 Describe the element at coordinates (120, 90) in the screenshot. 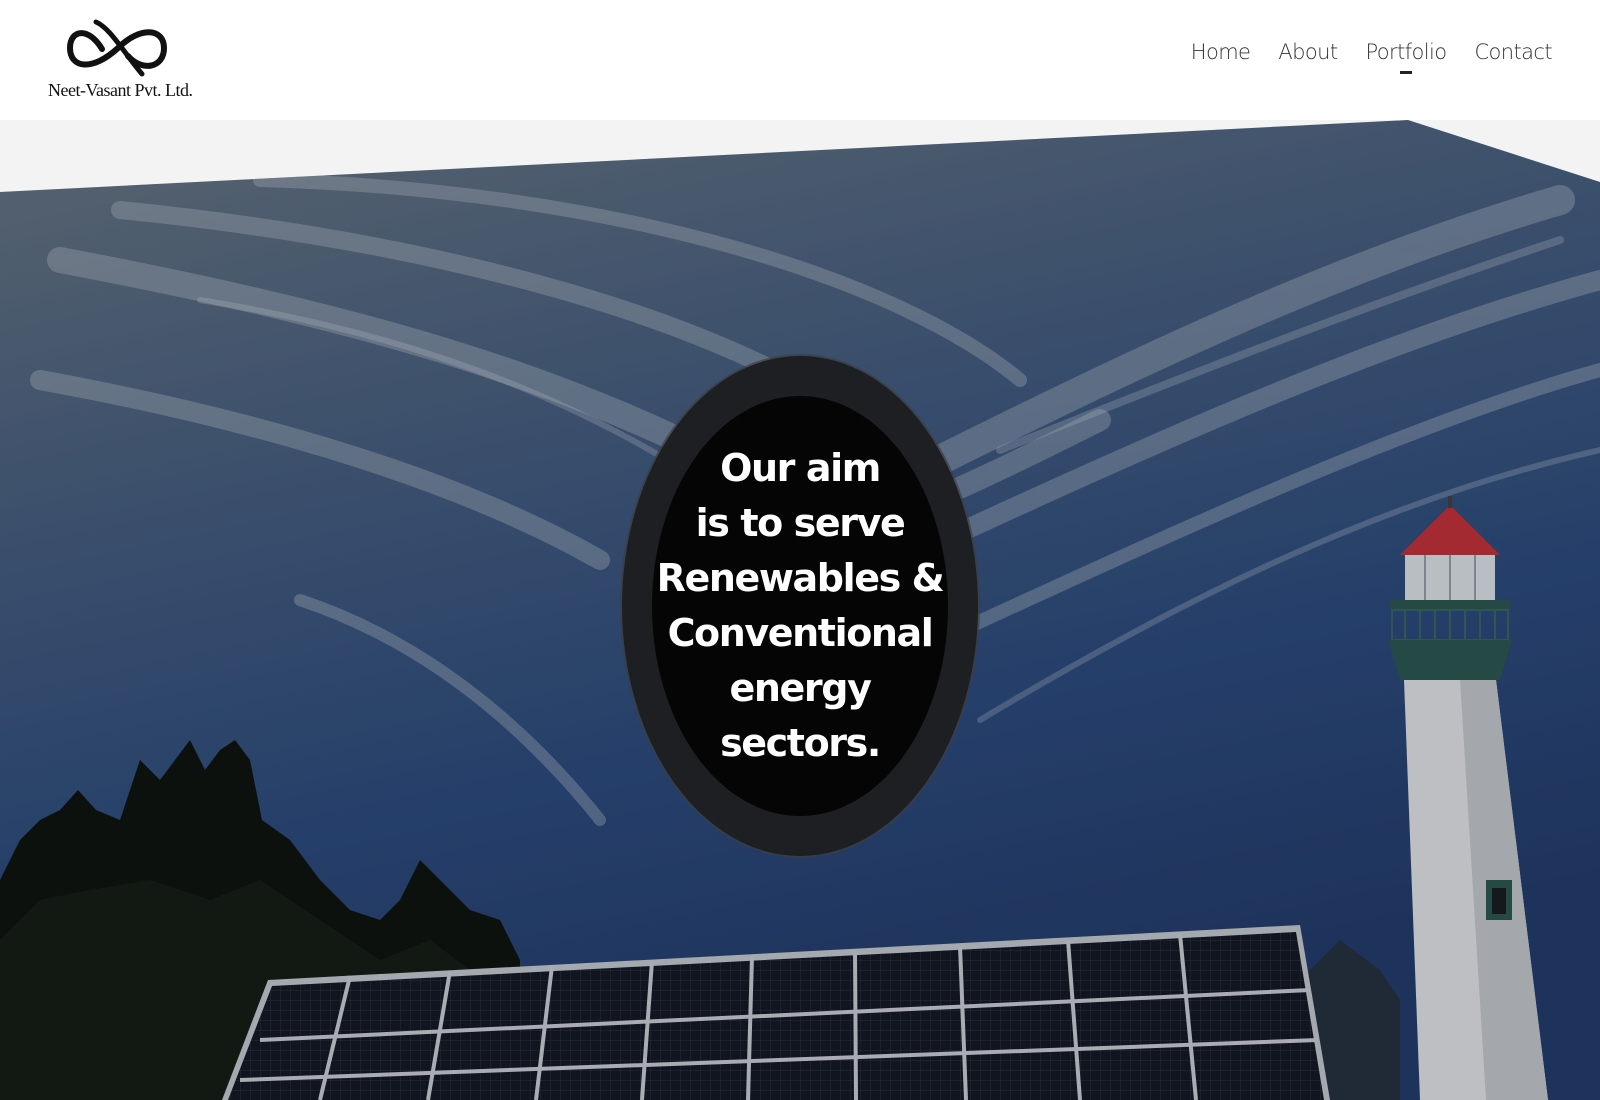

I see `company-name: Neet-Vasant Pvt. Ltd.` at that location.